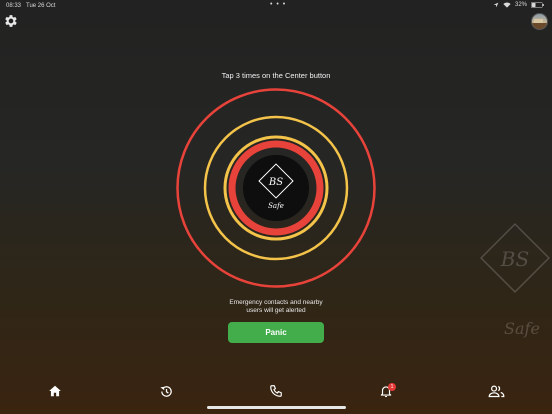 The width and height of the screenshot is (552, 414). I want to click on center-panic-button: BS Safe, so click(276, 188).